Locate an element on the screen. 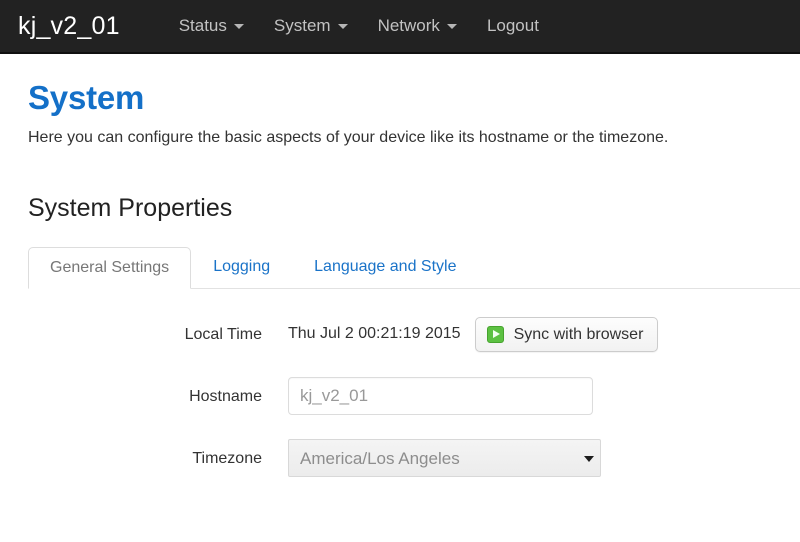  form-row-hostname: Hostname is located at coordinates (414, 396).